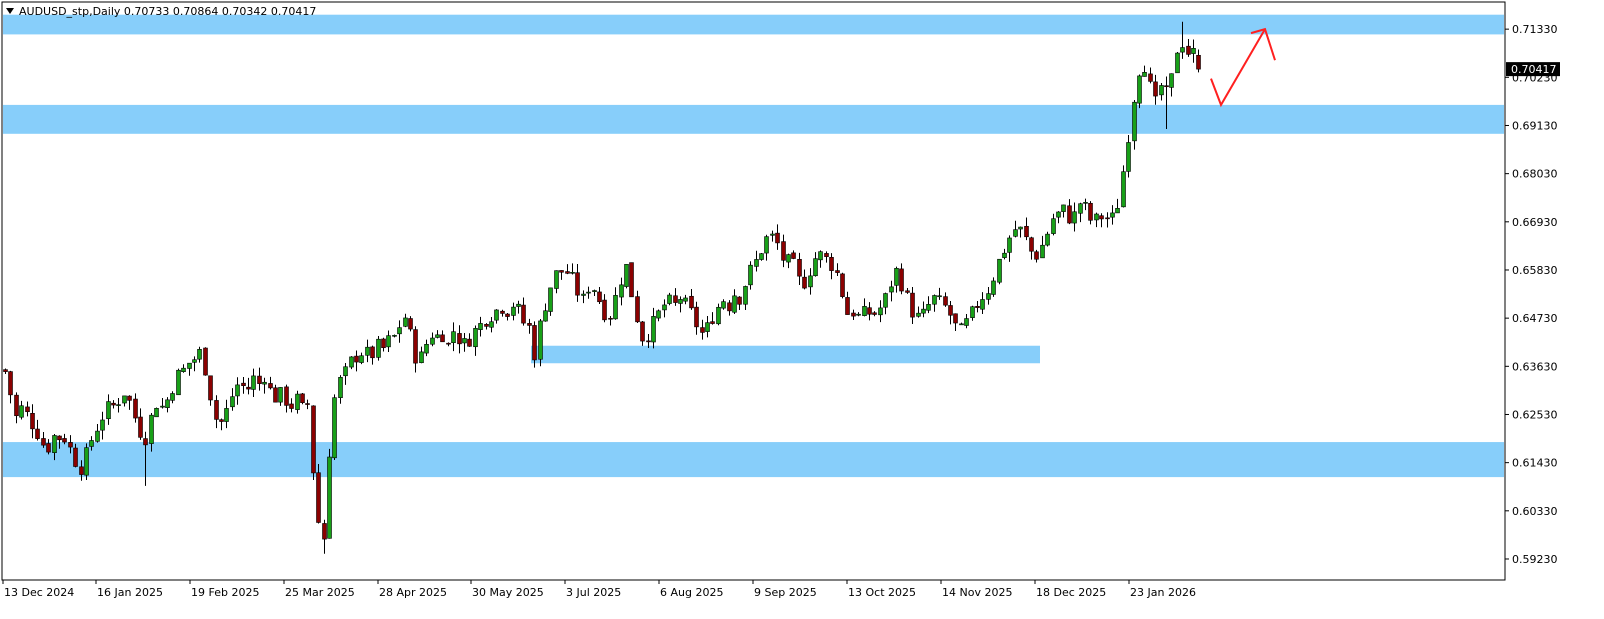 The height and width of the screenshot is (619, 1604). Describe the element at coordinates (413, 592) in the screenshot. I see `x-tick-label-4: 28 Apr 2025` at that location.